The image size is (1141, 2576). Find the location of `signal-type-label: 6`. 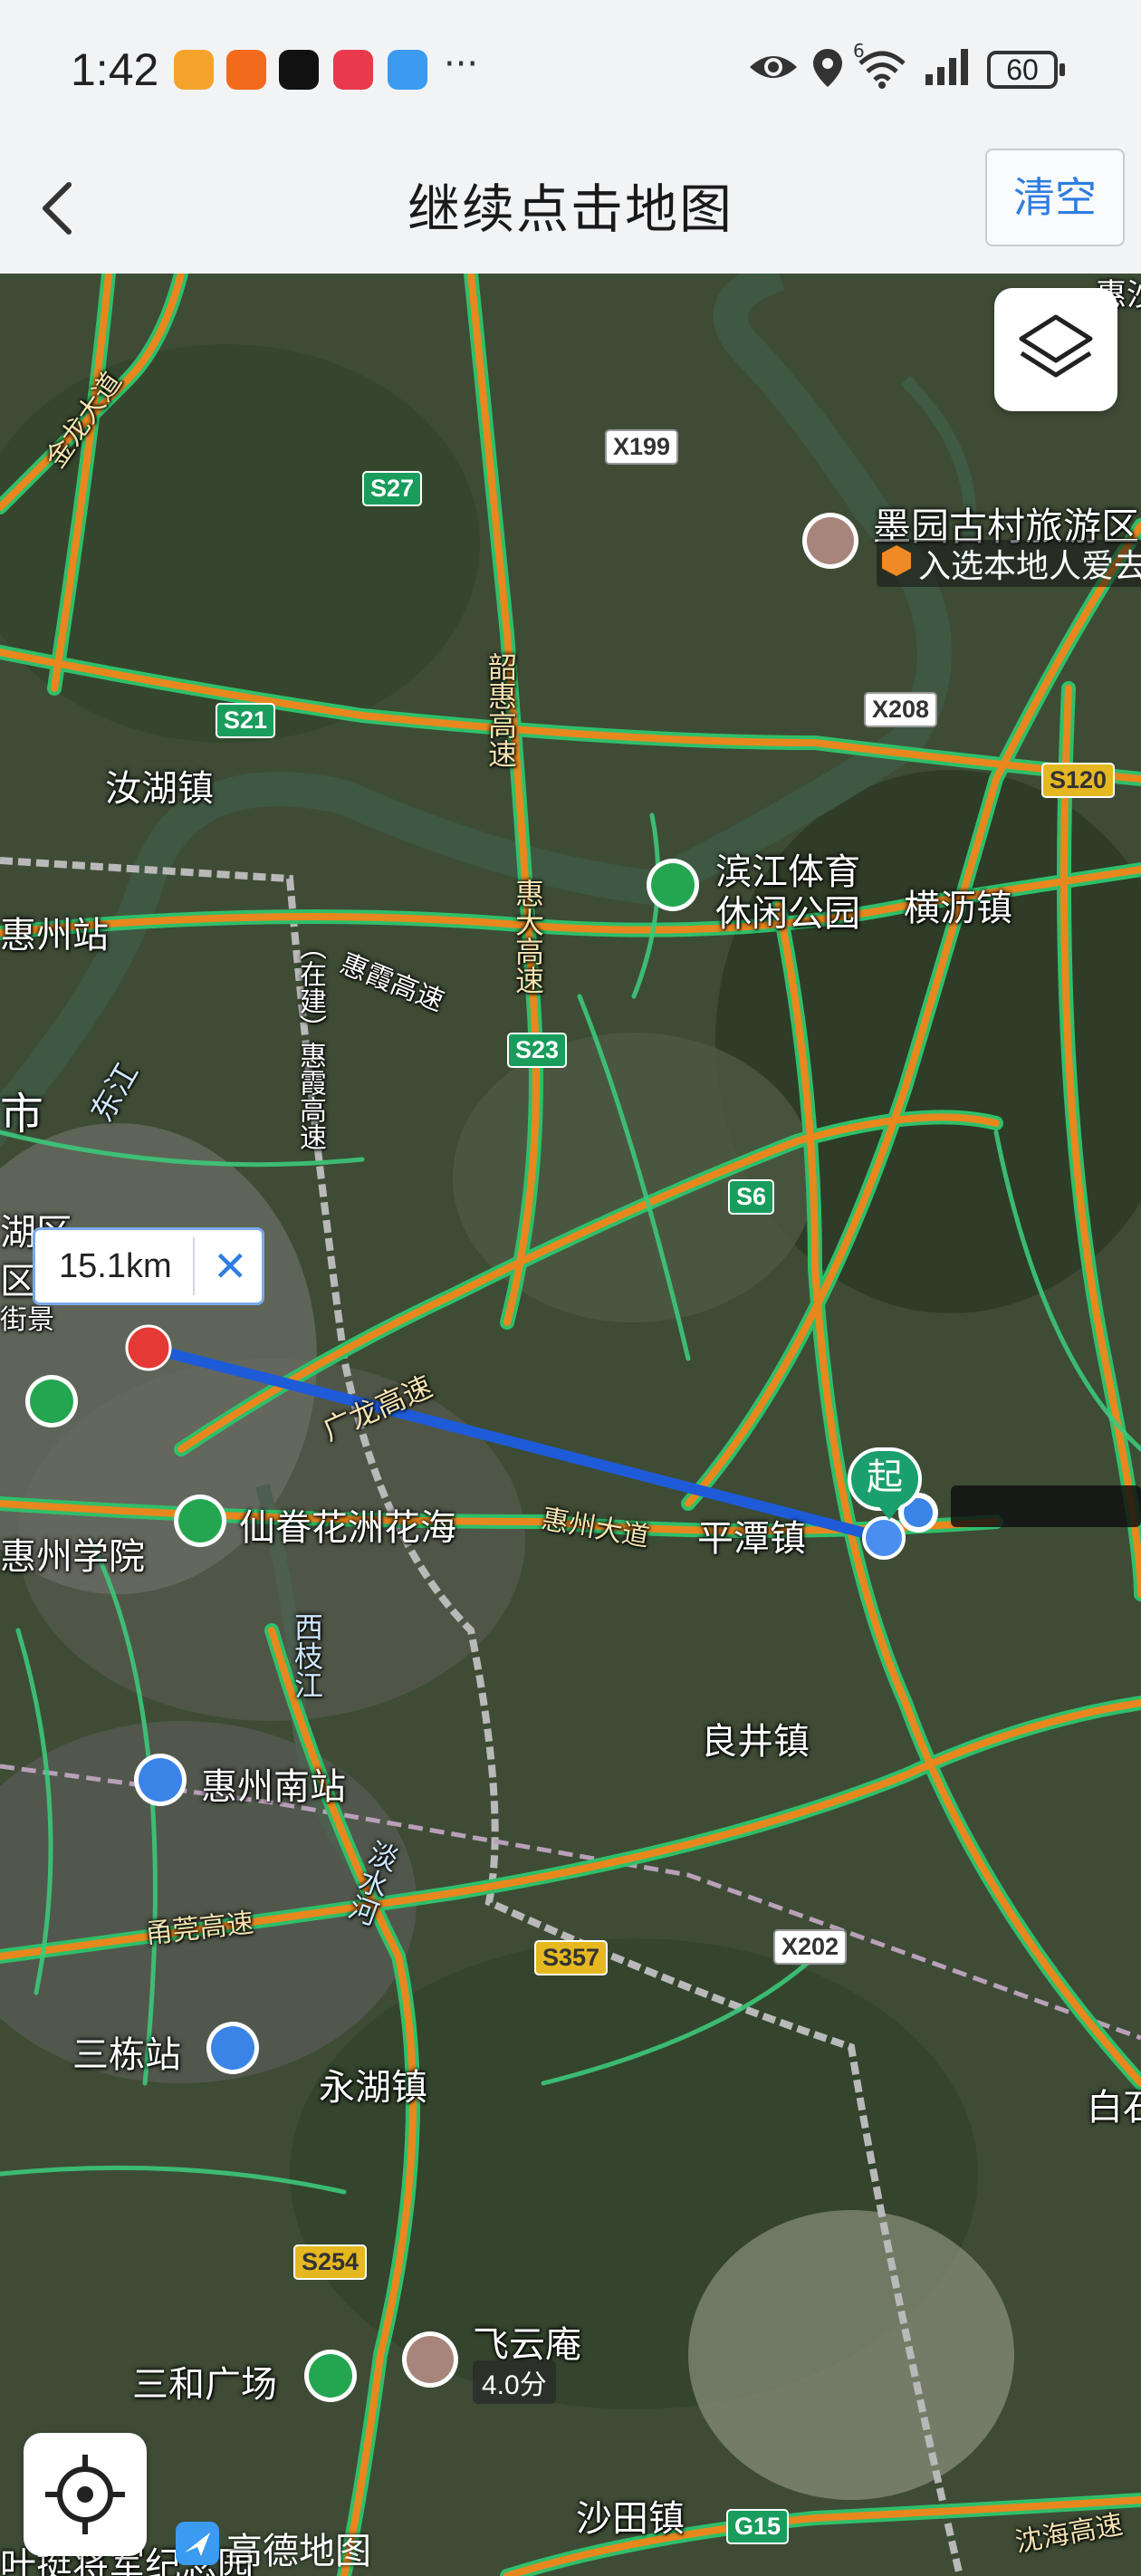

signal-type-label: 6 is located at coordinates (859, 51).